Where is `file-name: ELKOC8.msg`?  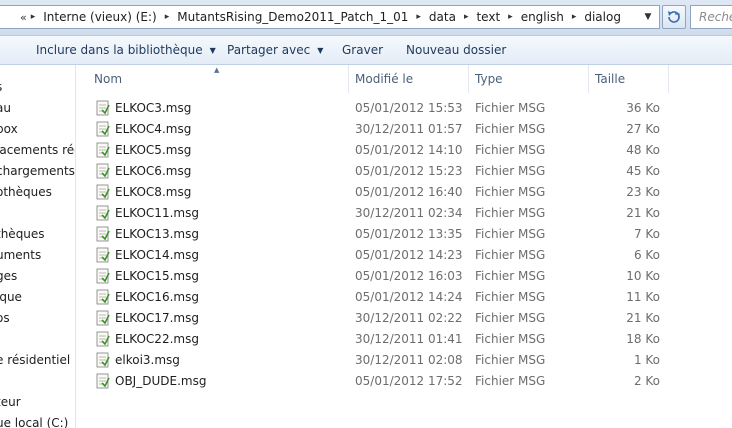
file-name: ELKOC8.msg is located at coordinates (153, 192).